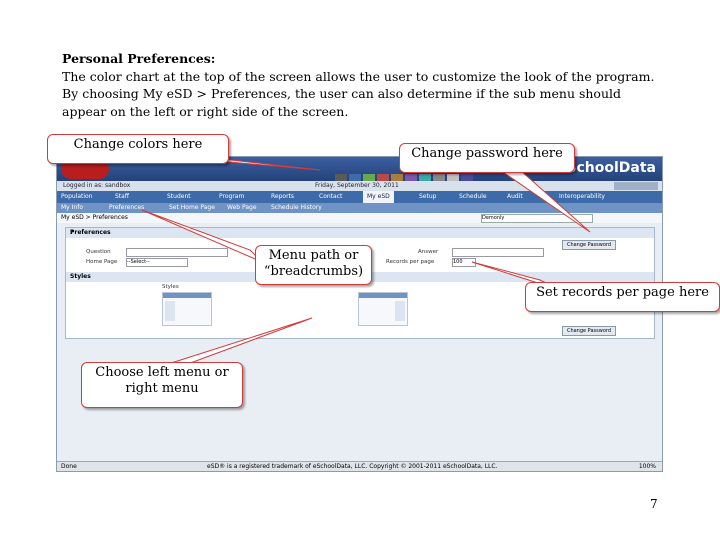  I want to click on page-number: 7, so click(654, 504).